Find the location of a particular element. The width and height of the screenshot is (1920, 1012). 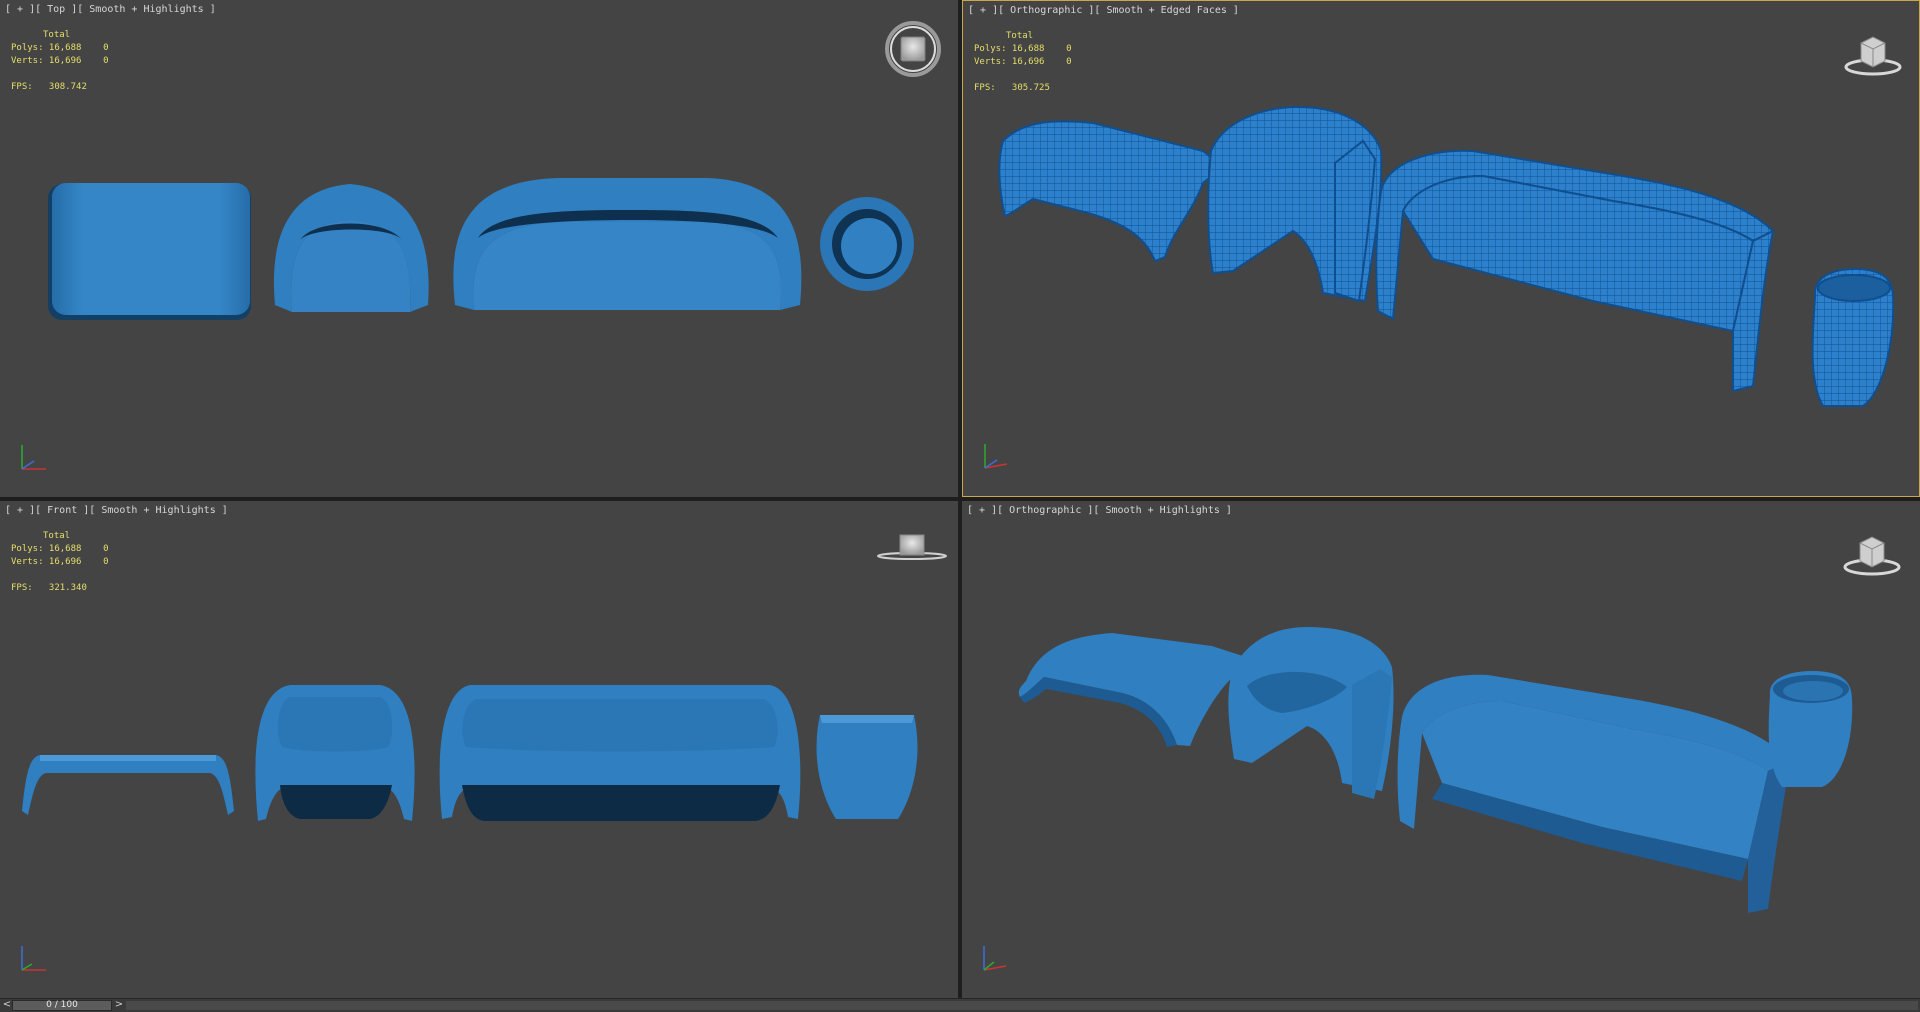

scene-ortho-smooth is located at coordinates (1435, 770).